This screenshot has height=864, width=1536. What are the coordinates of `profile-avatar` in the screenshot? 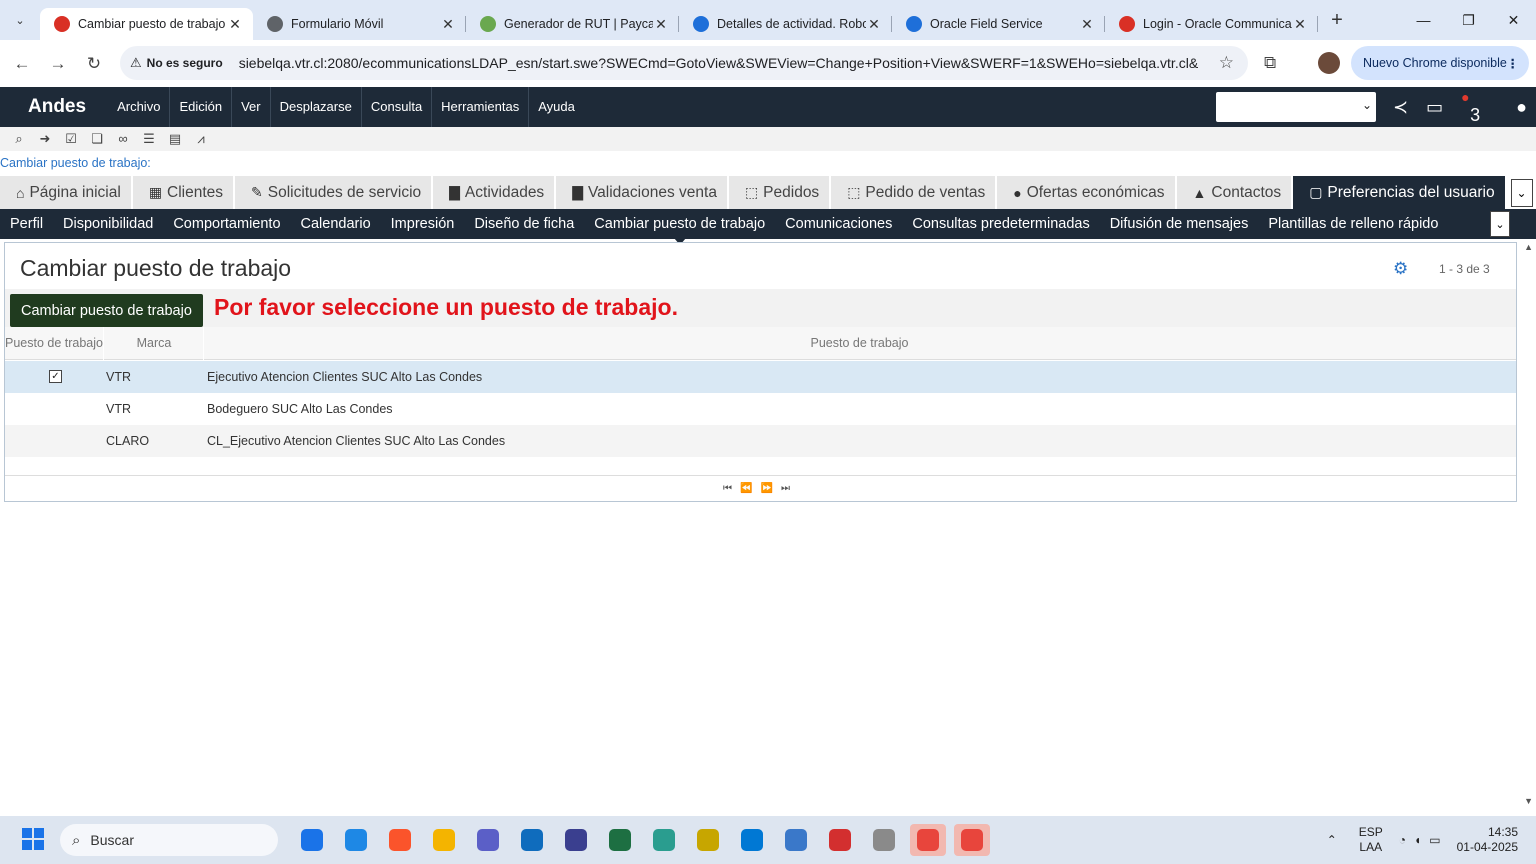 It's located at (1329, 63).